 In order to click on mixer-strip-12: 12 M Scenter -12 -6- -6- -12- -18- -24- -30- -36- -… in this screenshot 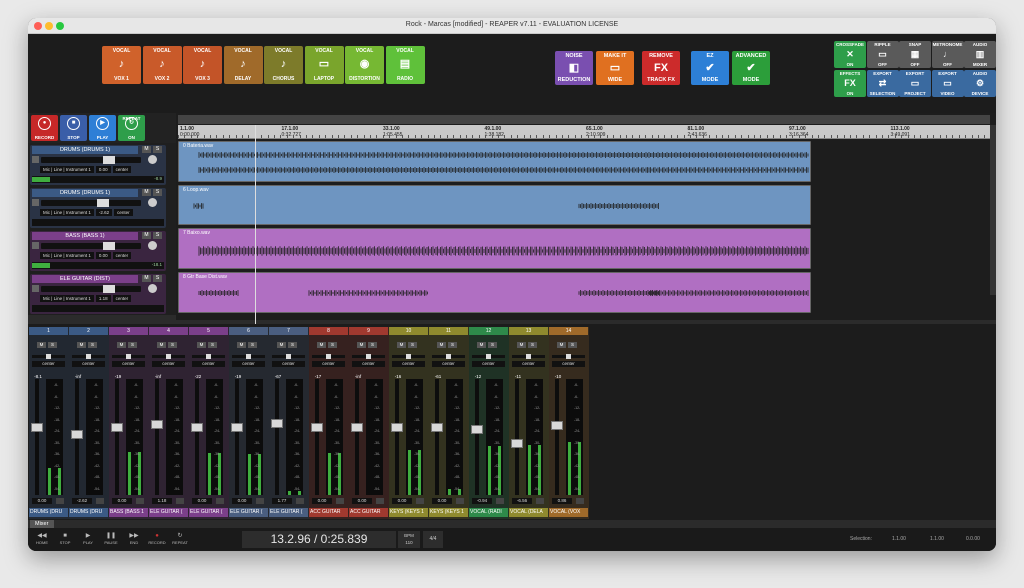, I will do `click(489, 423)`.